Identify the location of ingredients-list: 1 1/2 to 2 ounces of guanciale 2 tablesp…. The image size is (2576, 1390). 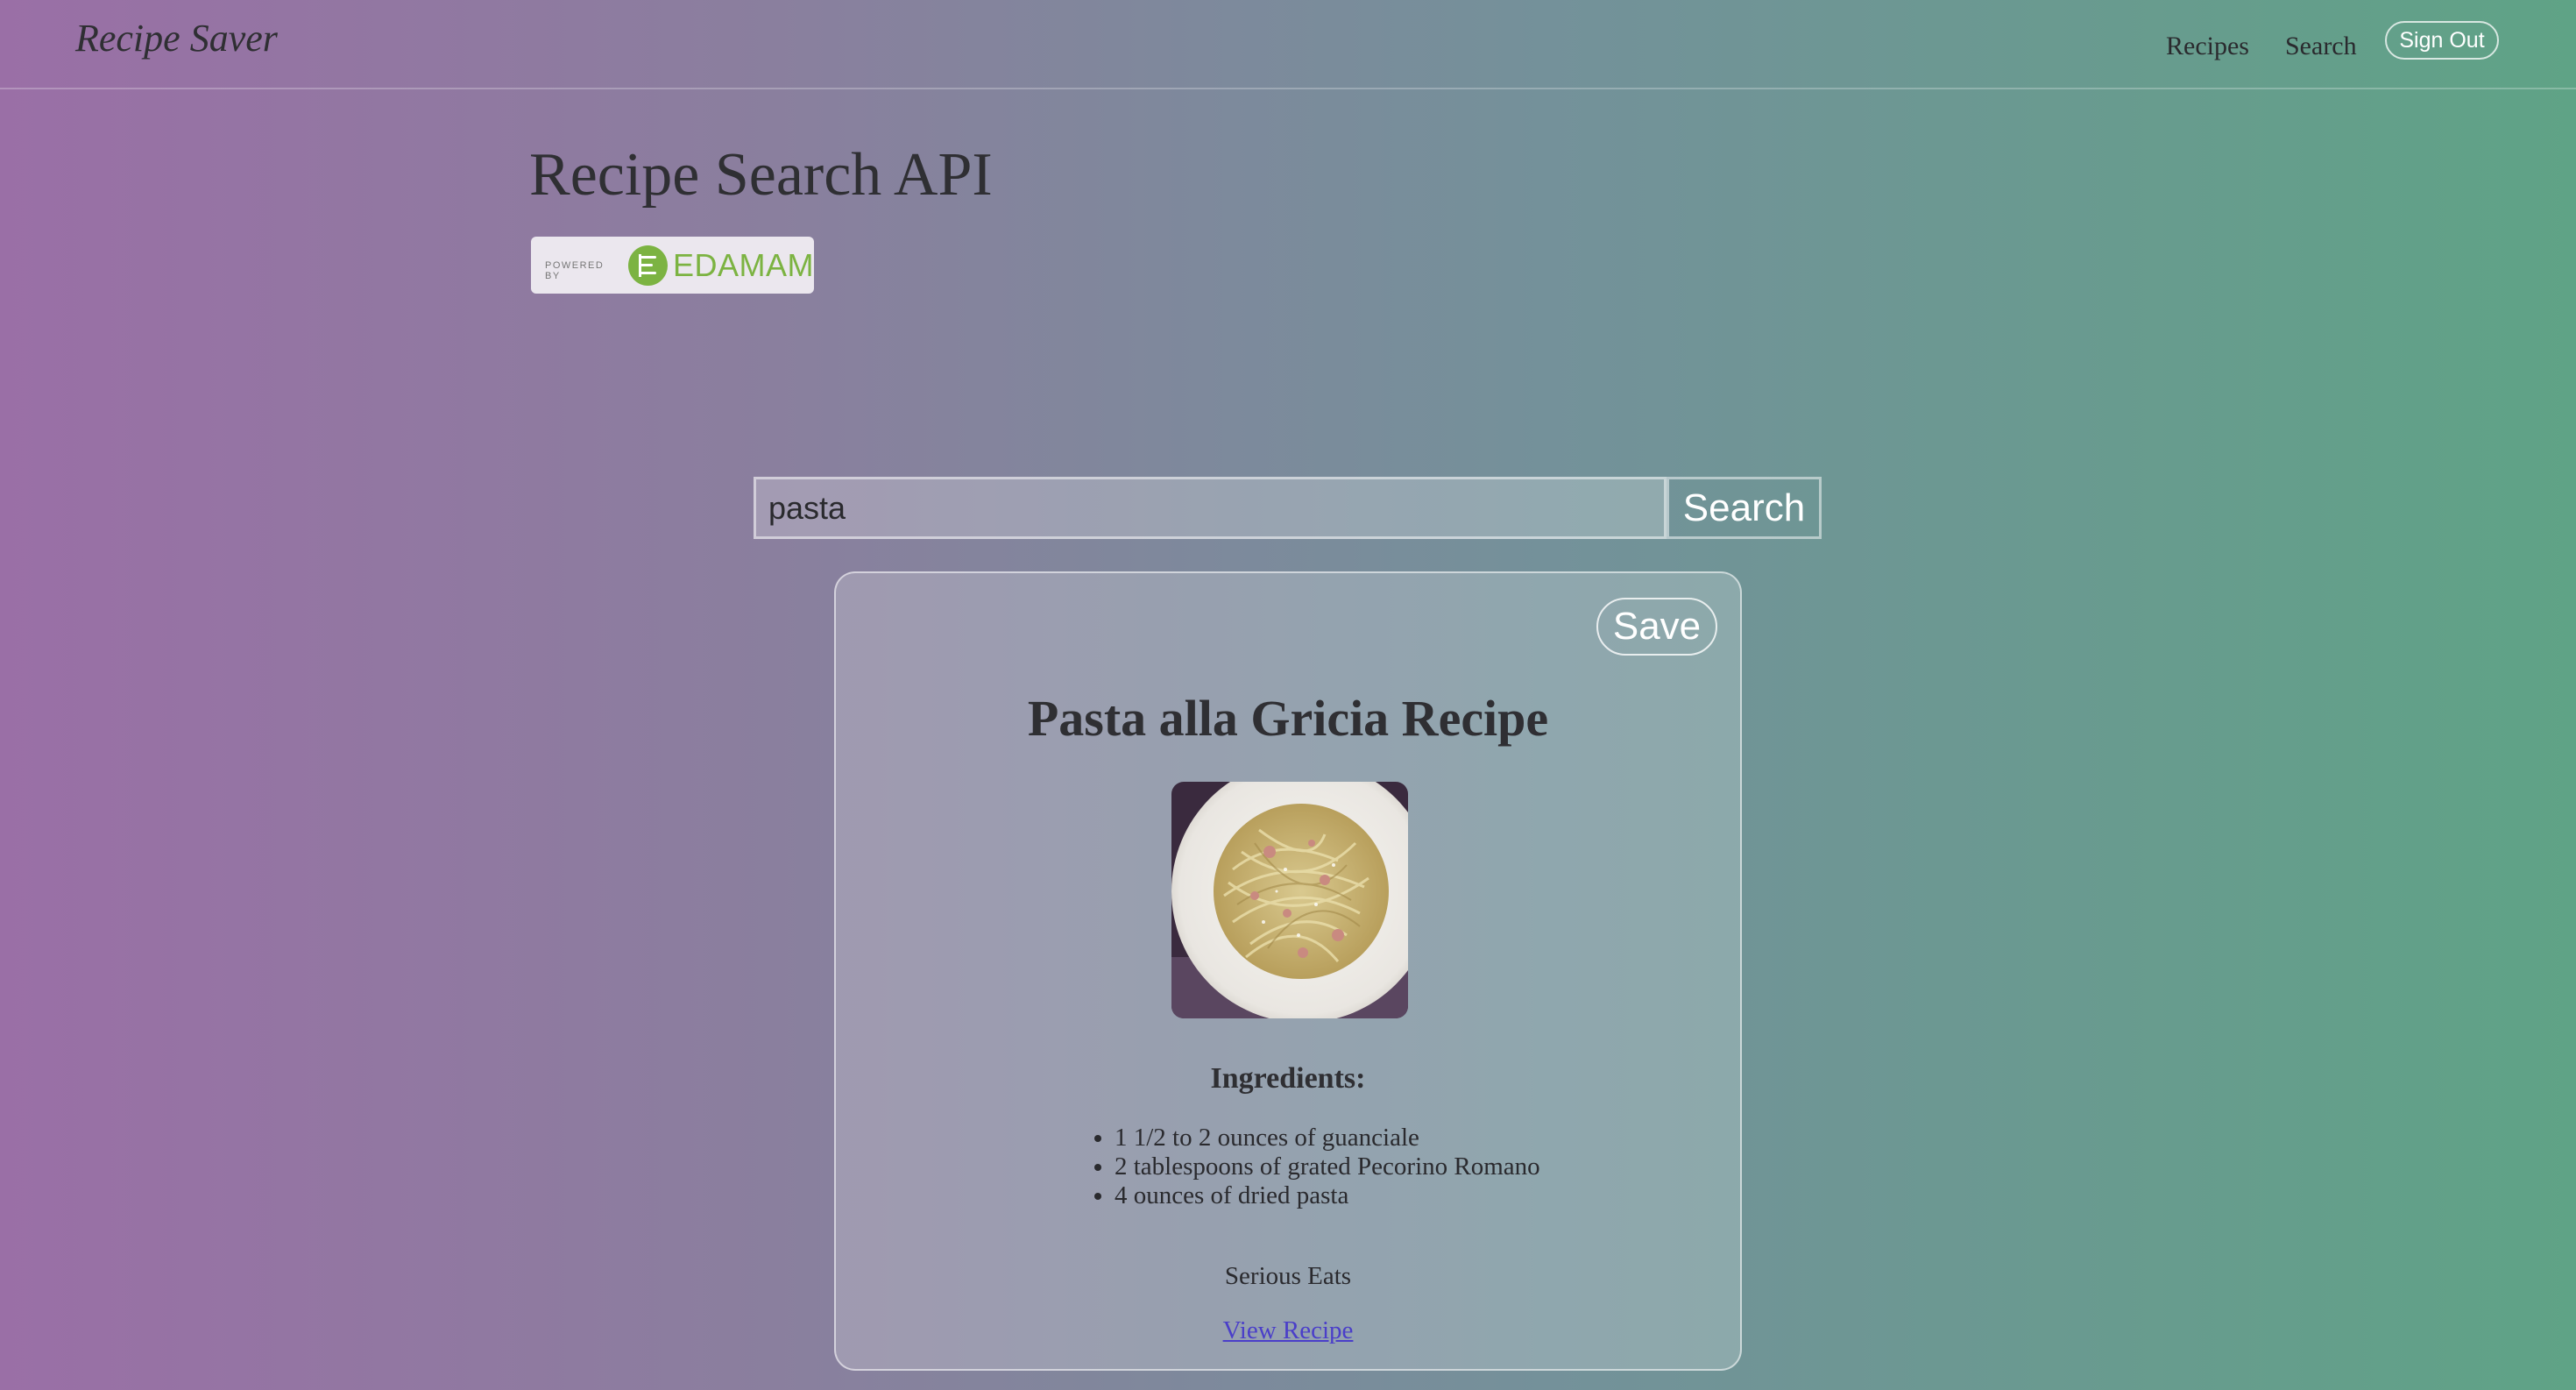
(1313, 1167).